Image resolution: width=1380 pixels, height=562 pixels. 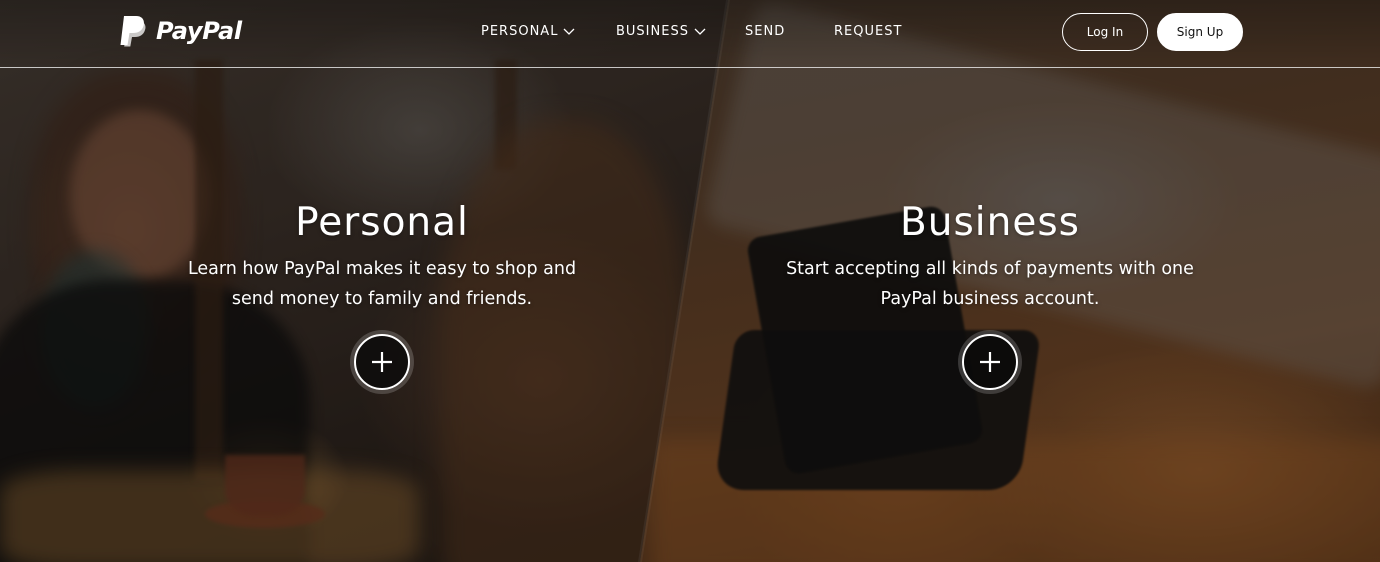 I want to click on paypal-p-icon, so click(x=133, y=31).